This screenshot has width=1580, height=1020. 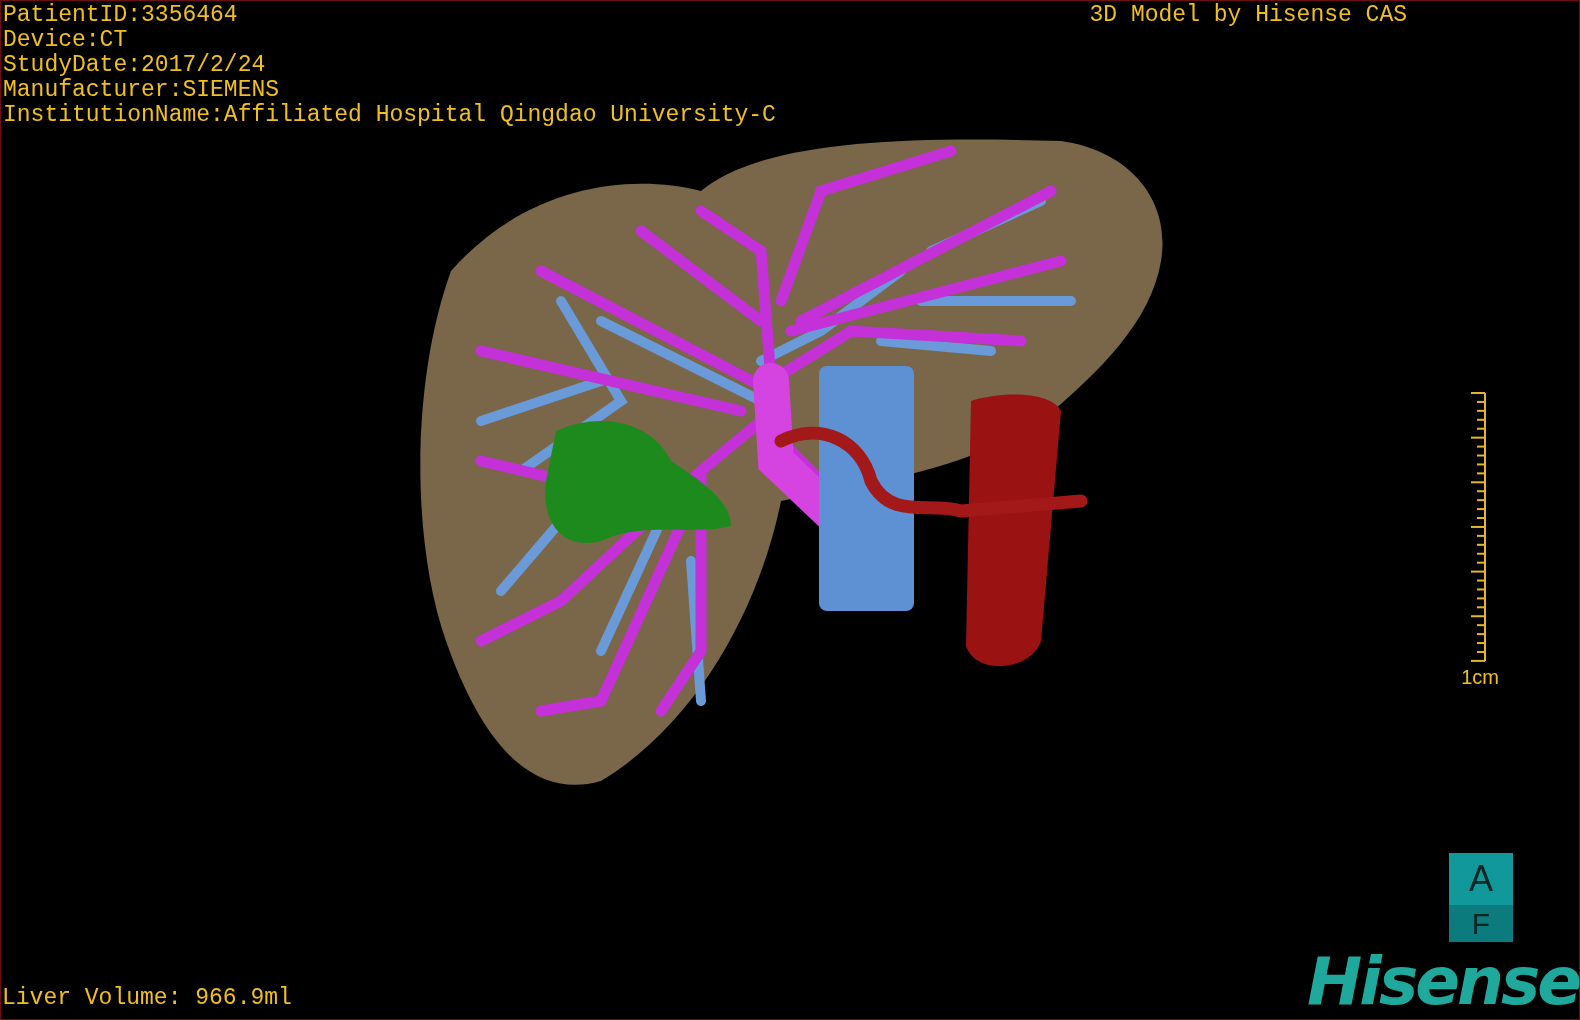 What do you see at coordinates (1248, 16) in the screenshot?
I see `viewer-title: 3D Model by Hisense CAS` at bounding box center [1248, 16].